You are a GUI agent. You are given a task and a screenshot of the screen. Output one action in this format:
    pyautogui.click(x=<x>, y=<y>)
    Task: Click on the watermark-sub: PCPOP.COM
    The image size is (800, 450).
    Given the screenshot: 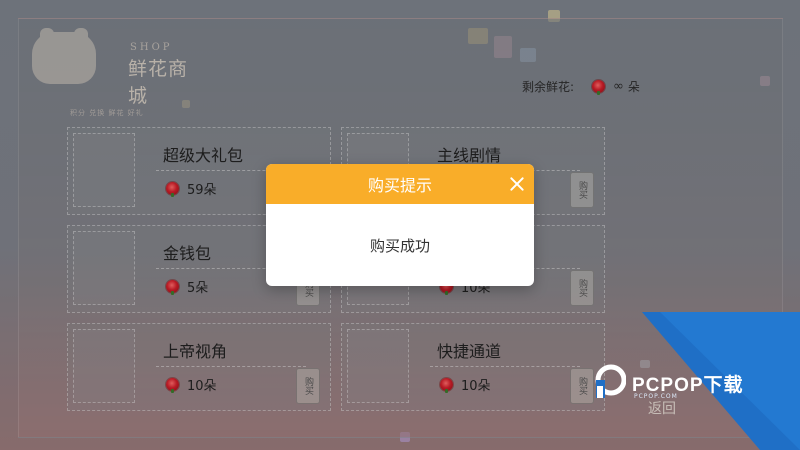 What is the action you would take?
    pyautogui.click(x=656, y=396)
    